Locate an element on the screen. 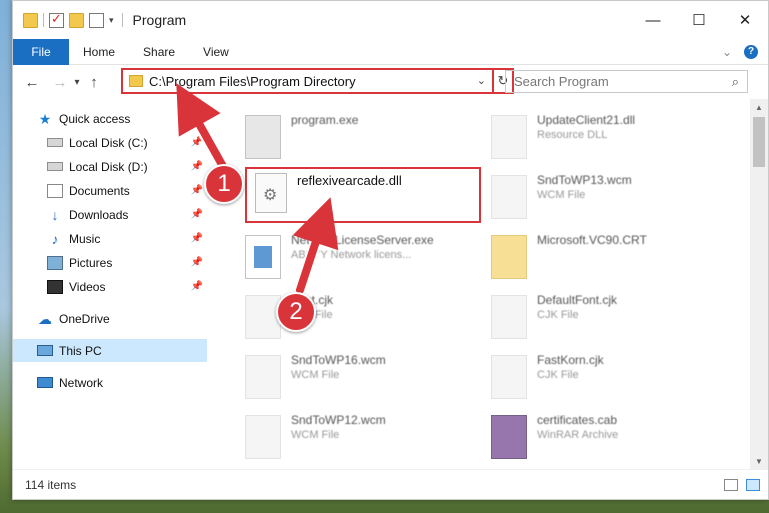  search-icon: ⌕ is located at coordinates (735, 82).